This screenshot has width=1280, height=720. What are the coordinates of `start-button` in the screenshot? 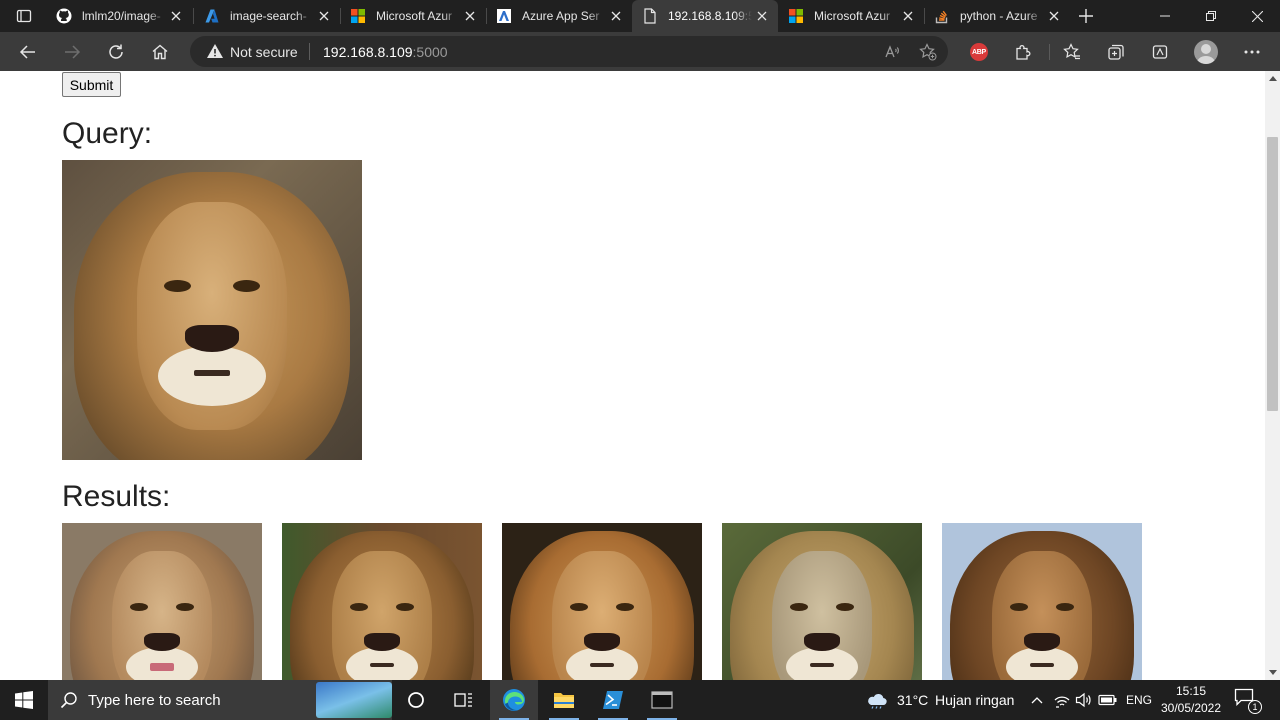 It's located at (24, 700).